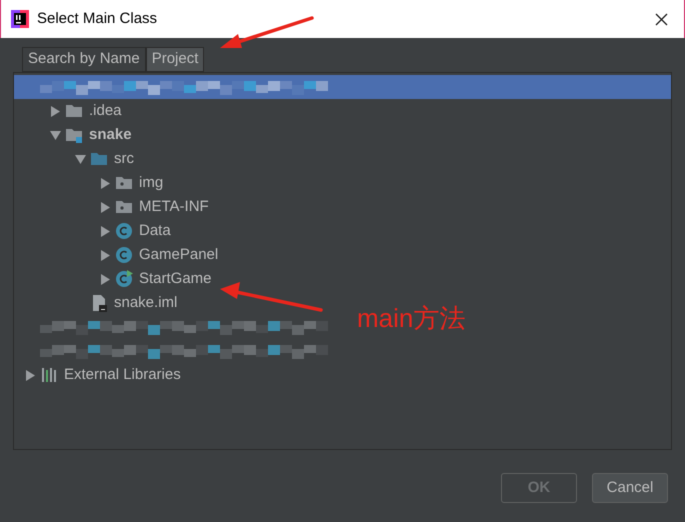  Describe the element at coordinates (151, 183) in the screenshot. I see `tree-item-label: img` at that location.